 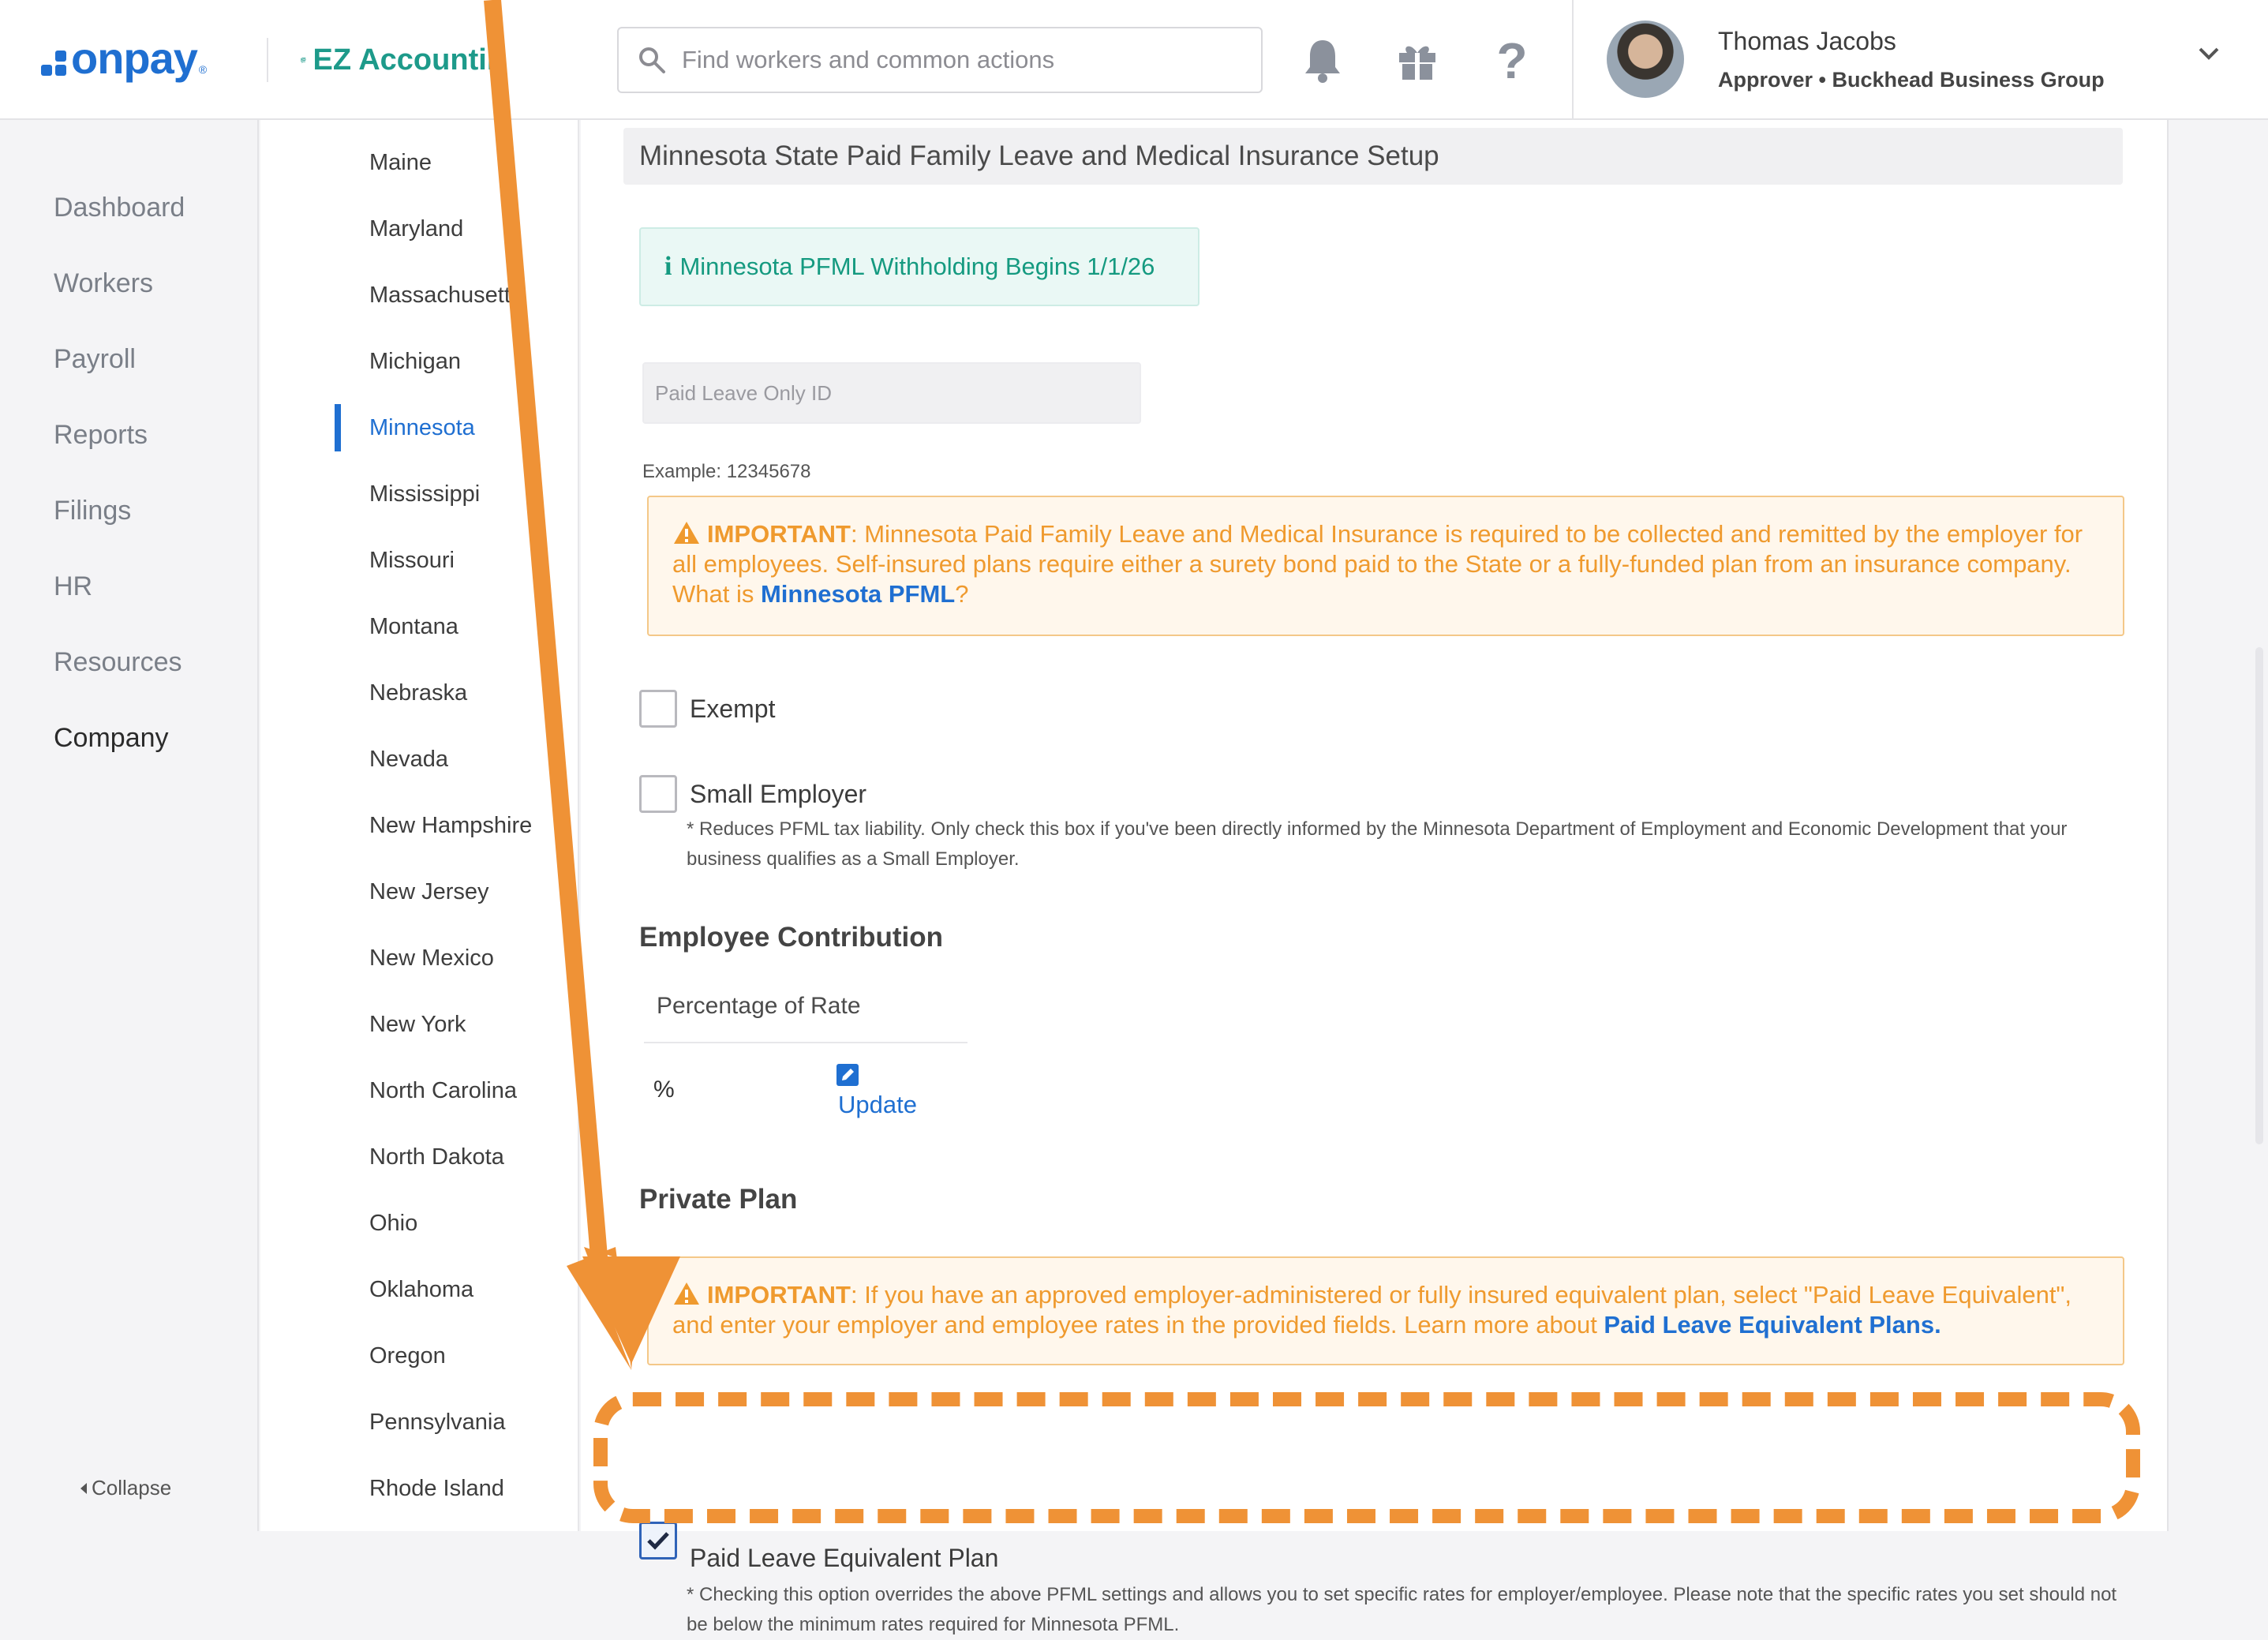 I want to click on state-item: Oklahoma, so click(x=421, y=1290).